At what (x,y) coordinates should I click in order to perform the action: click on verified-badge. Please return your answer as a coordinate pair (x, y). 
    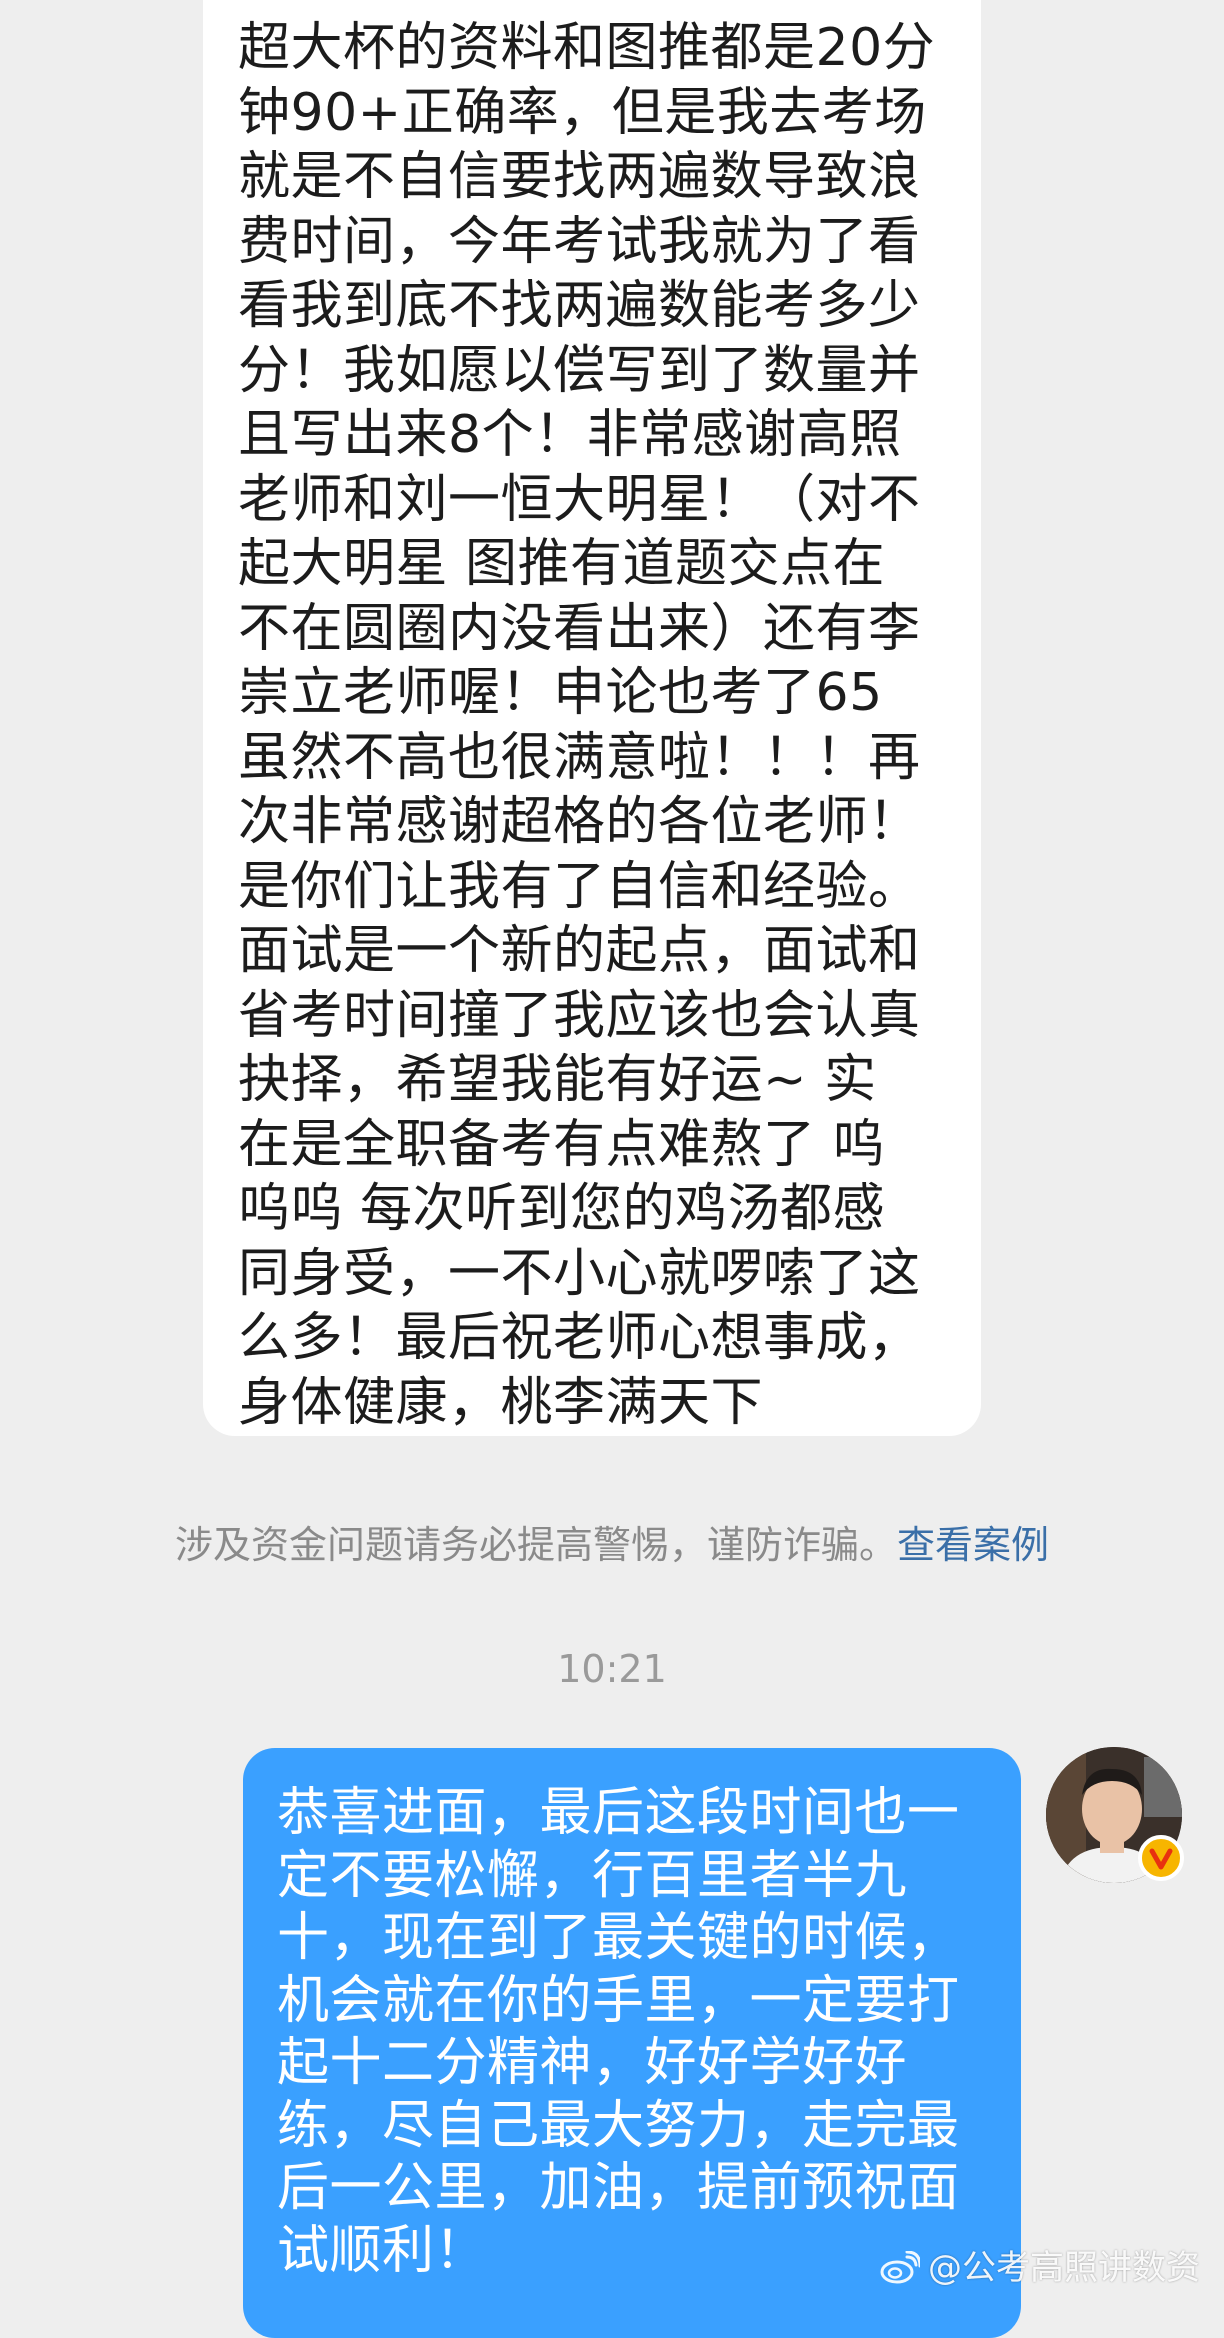
    Looking at the image, I should click on (1161, 1858).